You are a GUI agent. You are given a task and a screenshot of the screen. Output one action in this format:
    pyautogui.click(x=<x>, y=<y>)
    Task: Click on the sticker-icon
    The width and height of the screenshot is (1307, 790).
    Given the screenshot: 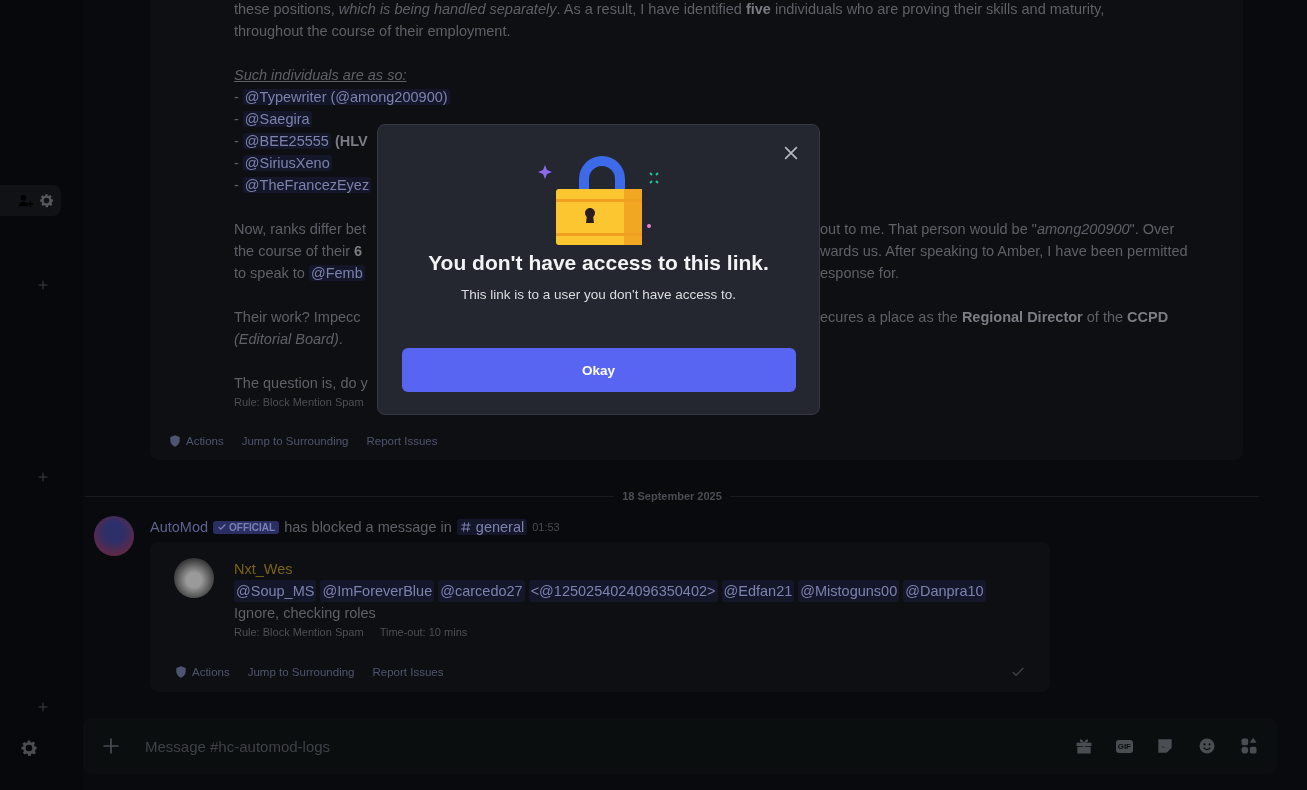 What is the action you would take?
    pyautogui.click(x=1165, y=746)
    